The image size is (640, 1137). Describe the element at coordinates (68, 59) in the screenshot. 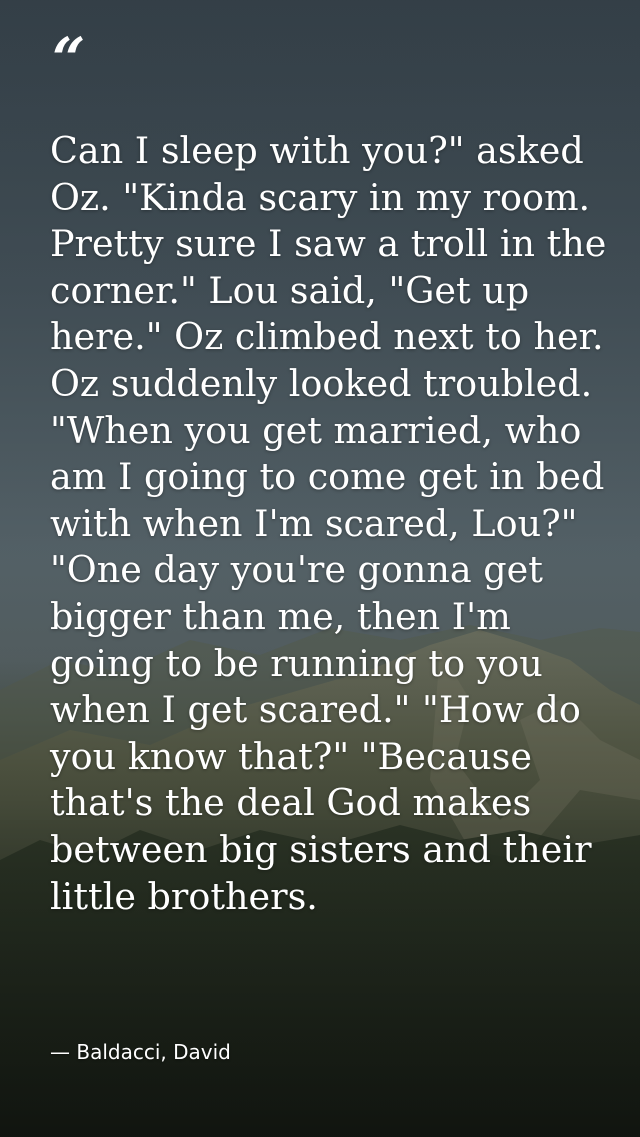

I see `open-quote-icon: “` at that location.